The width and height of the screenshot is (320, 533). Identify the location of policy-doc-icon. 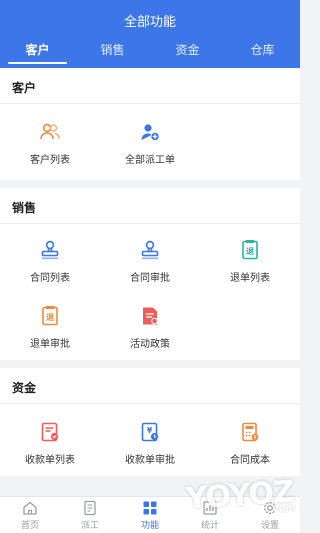
(150, 316).